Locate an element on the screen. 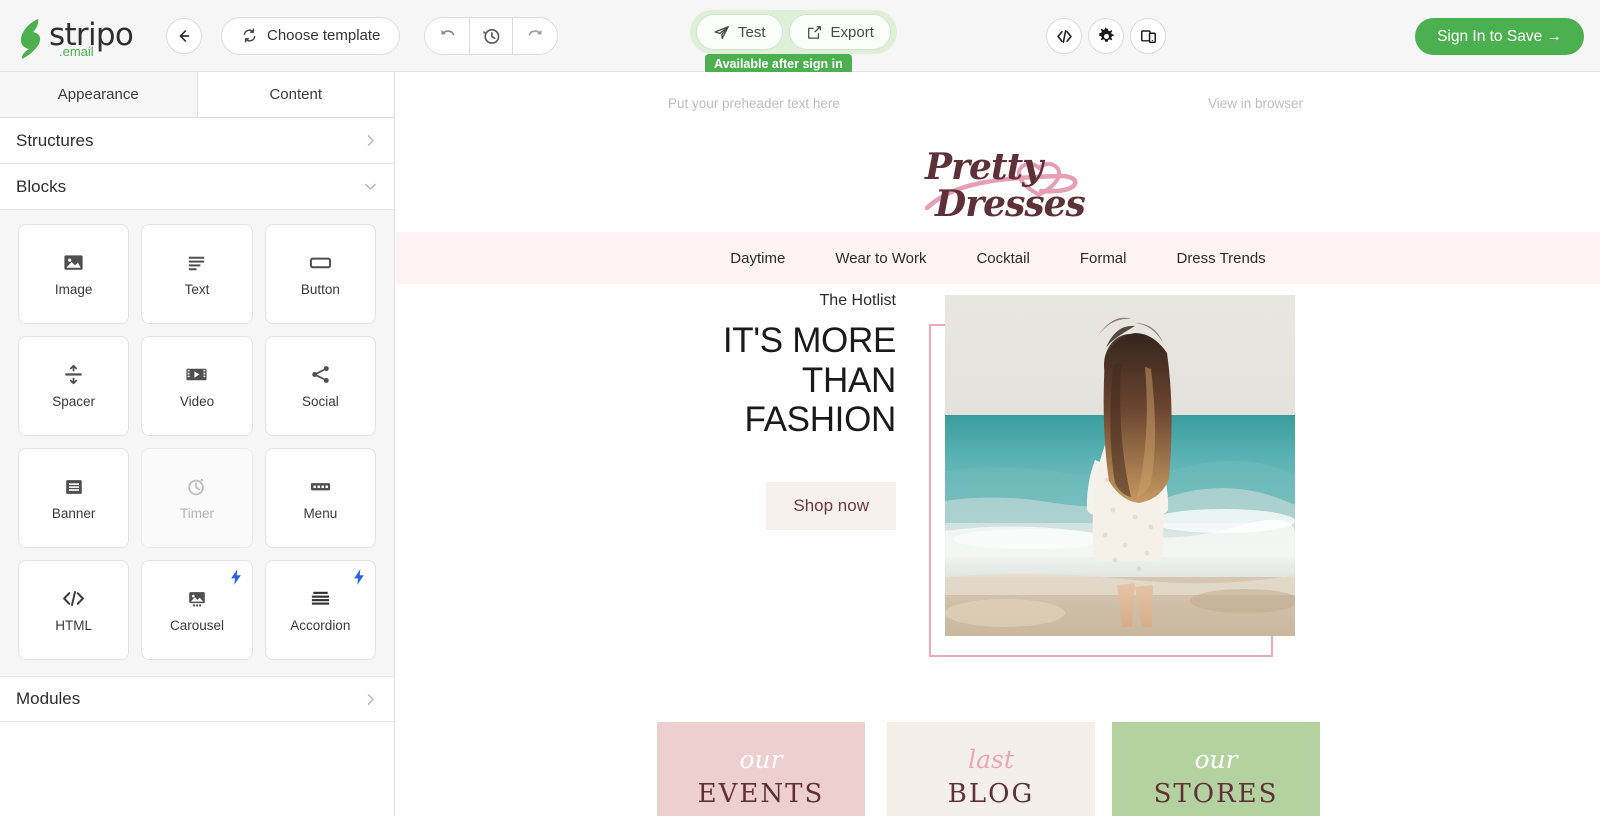  sidebar-section-structures: Structures is located at coordinates (197, 141).